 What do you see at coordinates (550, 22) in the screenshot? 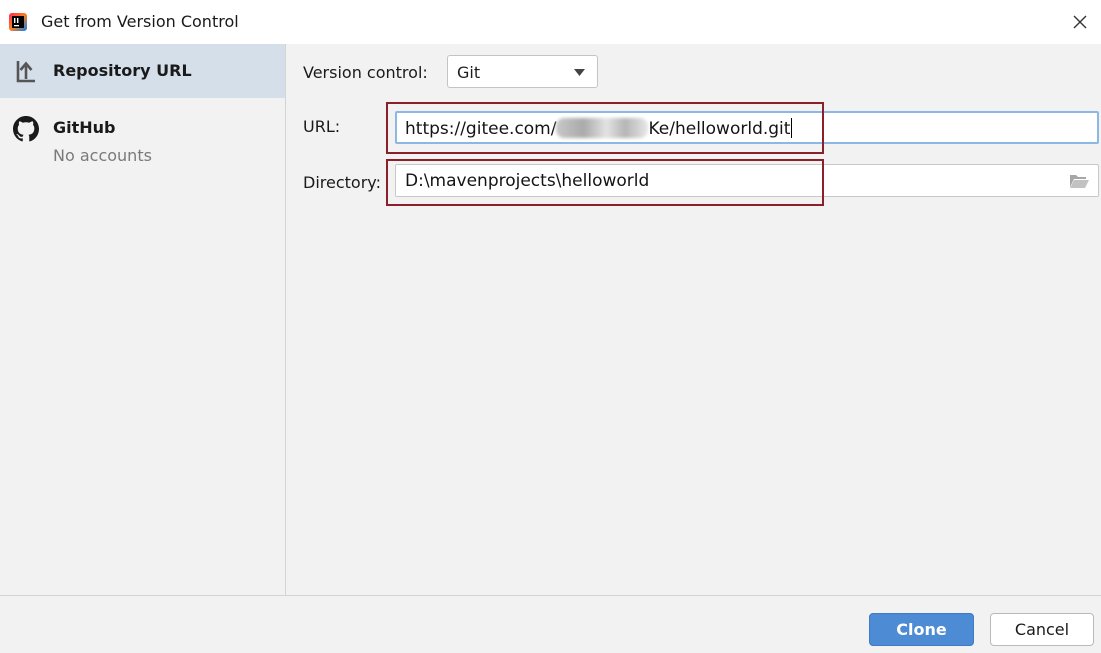
I see `title-bar: Get from Version Control` at bounding box center [550, 22].